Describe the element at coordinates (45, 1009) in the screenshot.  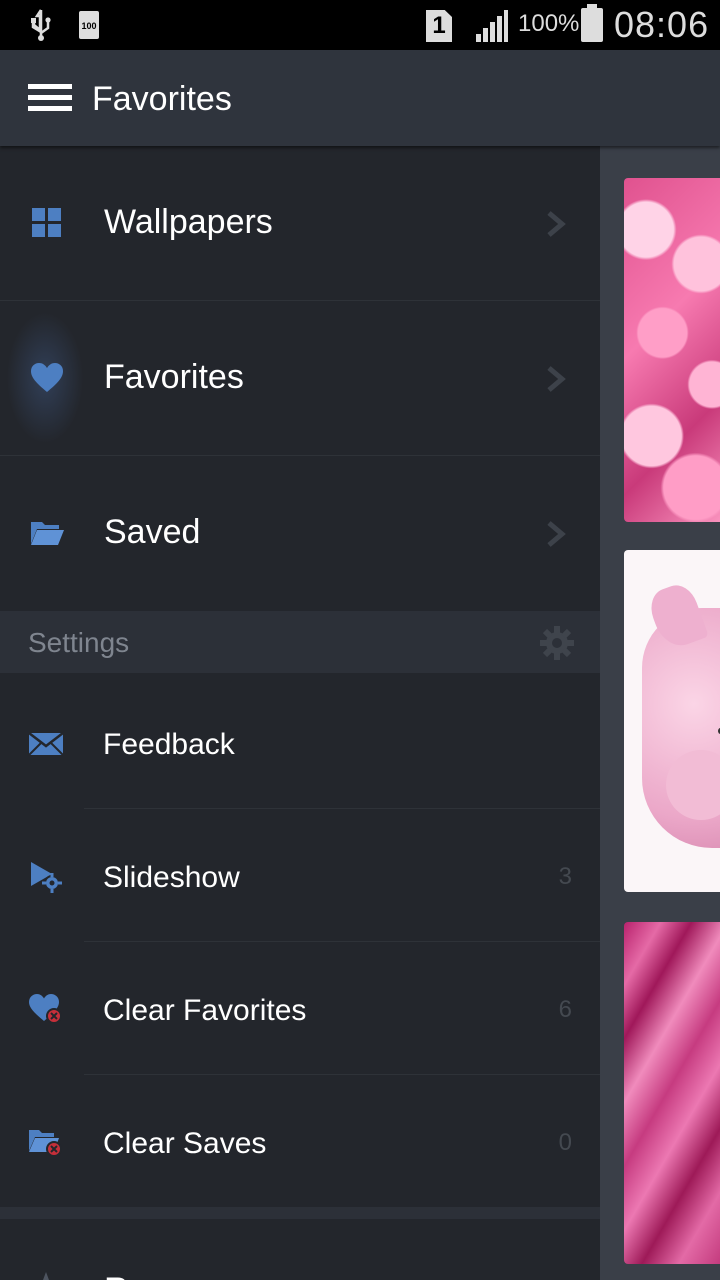
I see `heart-delete-icon` at that location.